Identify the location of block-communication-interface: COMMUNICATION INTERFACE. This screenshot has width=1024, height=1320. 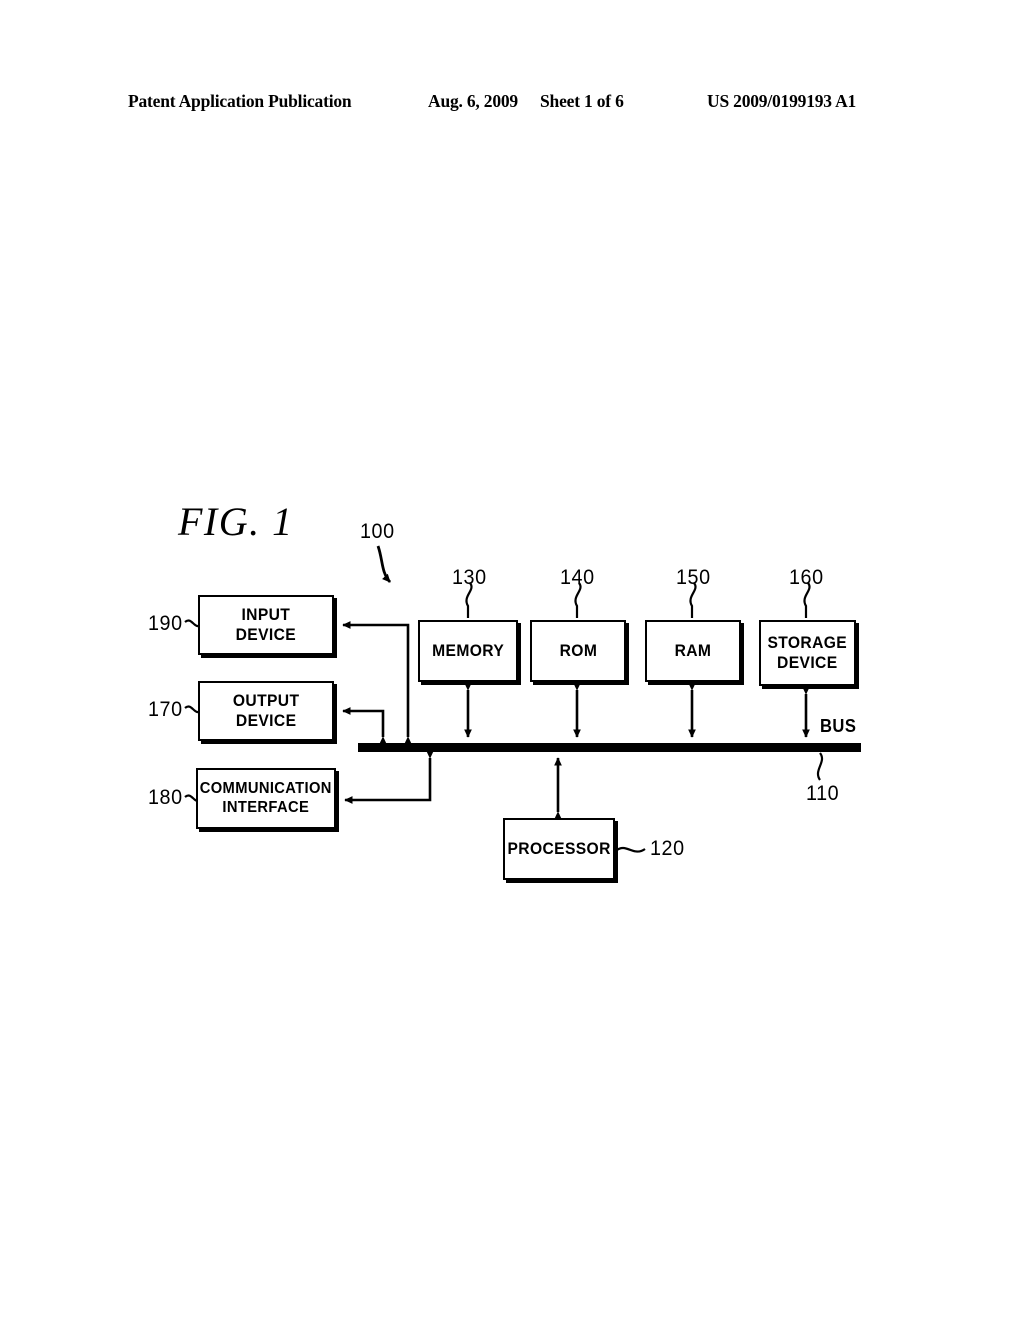
(266, 798).